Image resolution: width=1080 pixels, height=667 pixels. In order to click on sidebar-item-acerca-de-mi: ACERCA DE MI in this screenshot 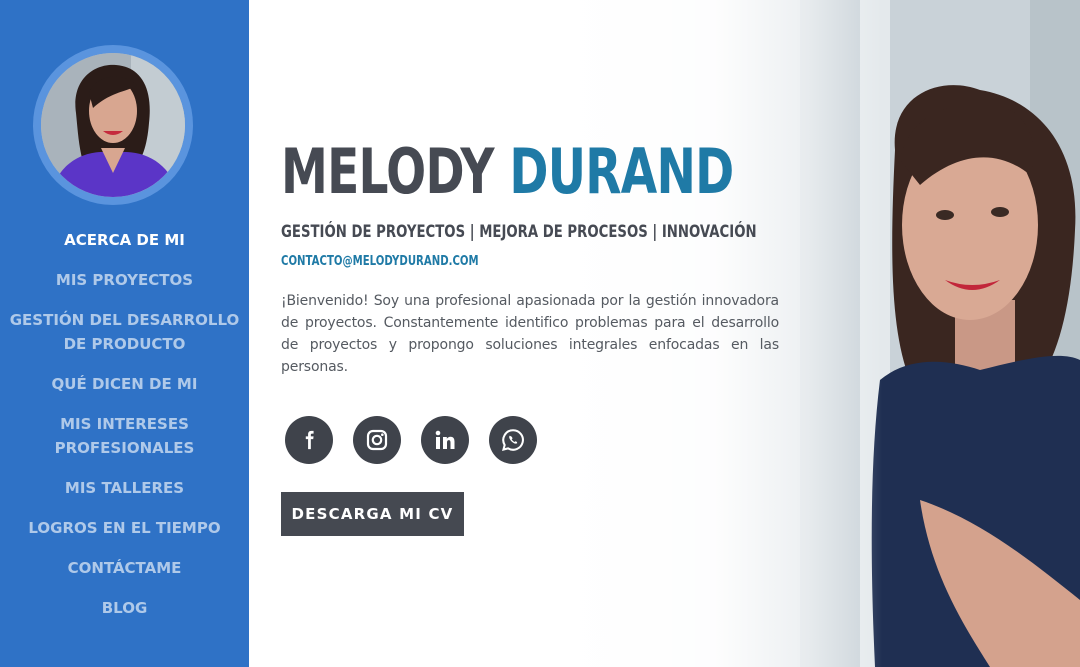, I will do `click(124, 240)`.